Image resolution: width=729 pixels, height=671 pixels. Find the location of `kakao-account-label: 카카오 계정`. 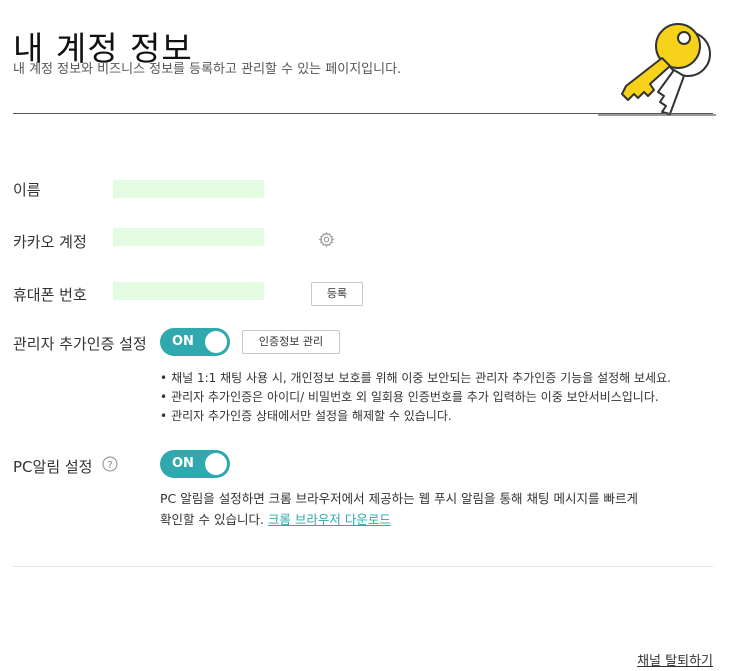

kakao-account-label: 카카오 계정 is located at coordinates (50, 242).